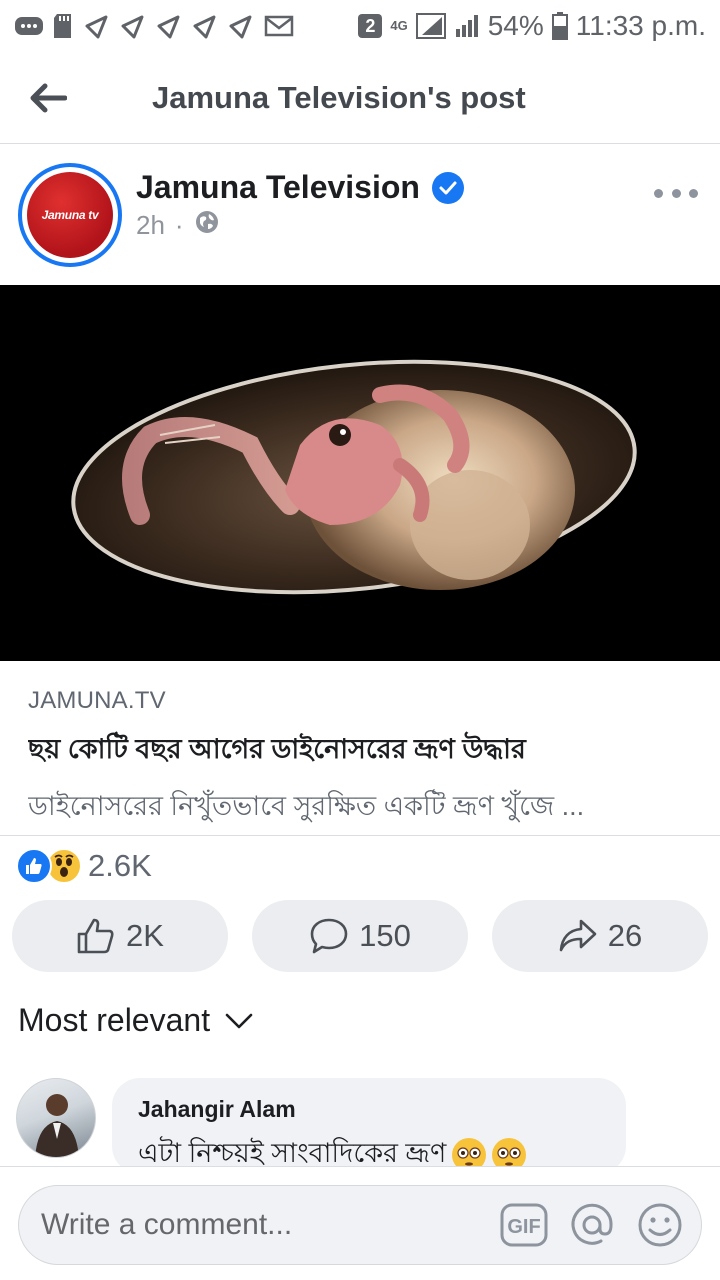 Image resolution: width=720 pixels, height=1280 pixels. I want to click on reactions-summary: 2.6K, so click(84, 866).